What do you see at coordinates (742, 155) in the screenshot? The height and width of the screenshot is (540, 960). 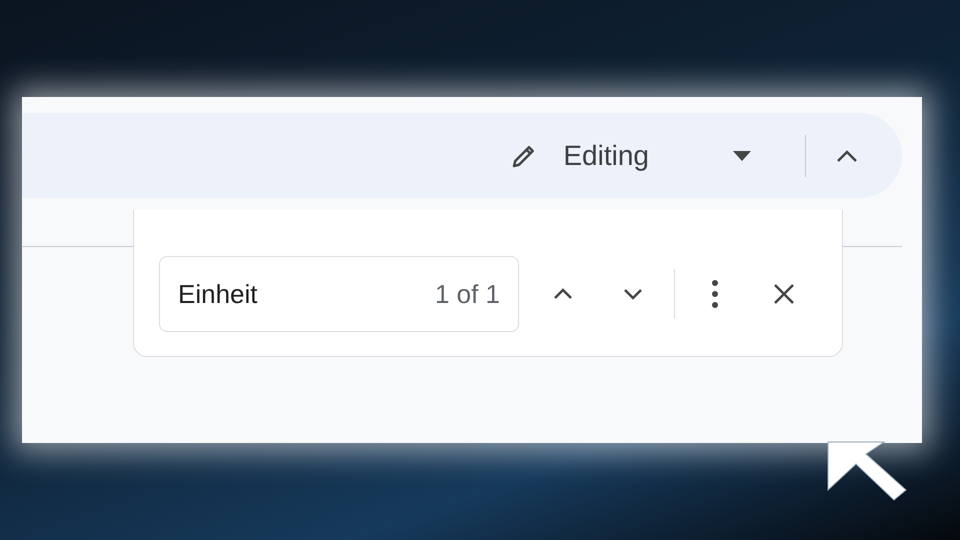 I see `dropdown-caret-icon` at bounding box center [742, 155].